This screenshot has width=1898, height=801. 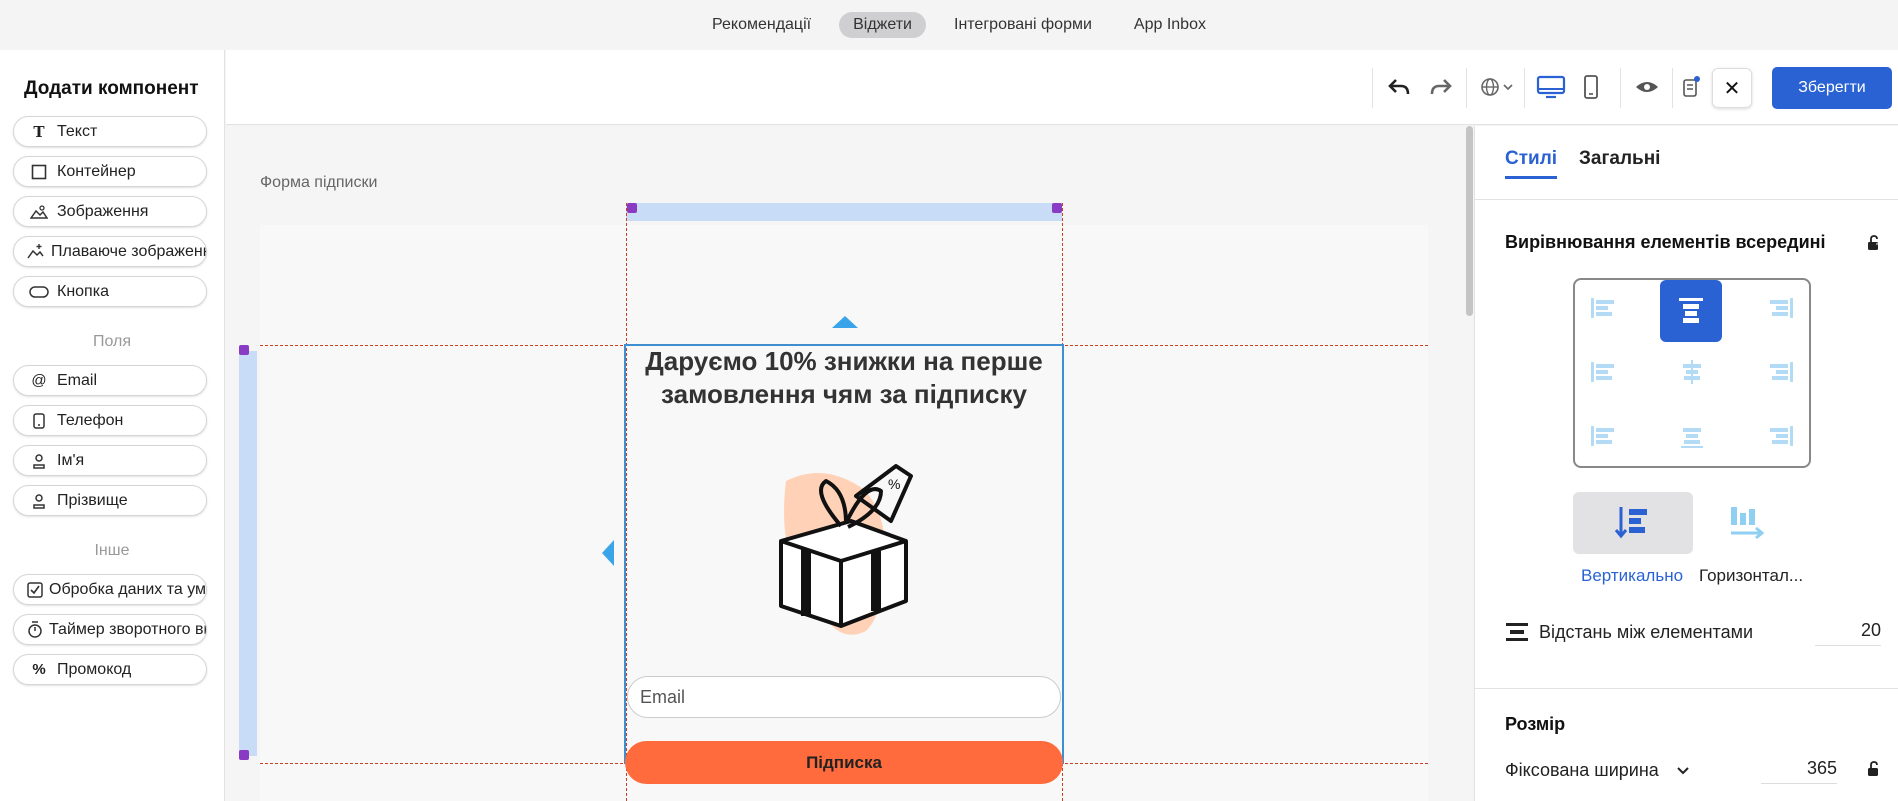 I want to click on align-top-center-icon, so click(x=1691, y=310).